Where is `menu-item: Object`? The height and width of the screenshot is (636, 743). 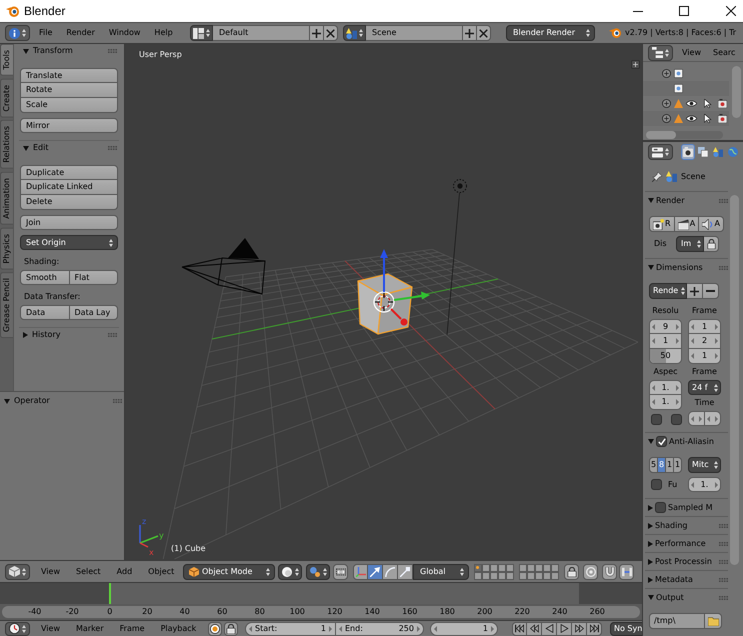
menu-item: Object is located at coordinates (161, 572).